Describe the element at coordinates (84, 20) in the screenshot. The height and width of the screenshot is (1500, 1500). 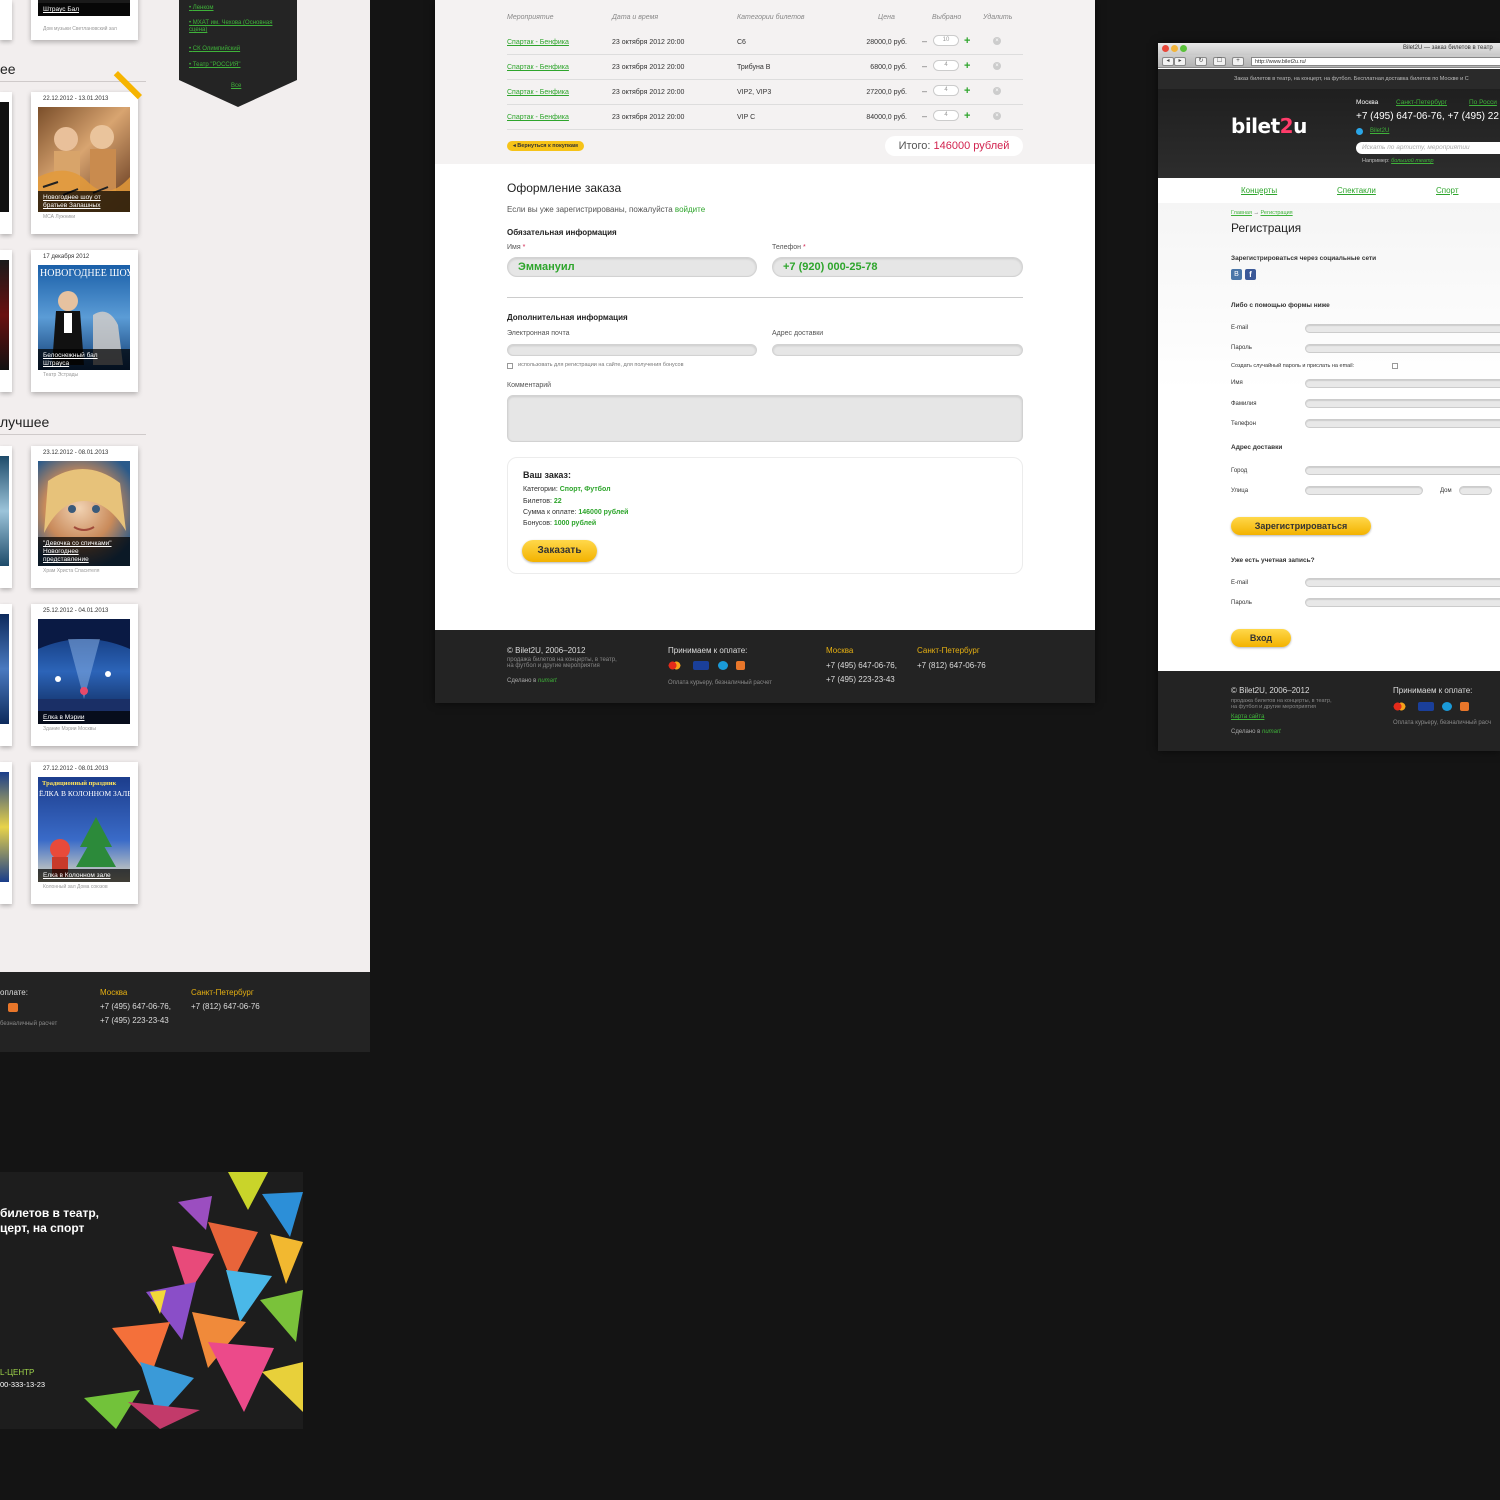
I see `event-card-top: Штраус Бал Дом музыки Светлановский зал` at that location.